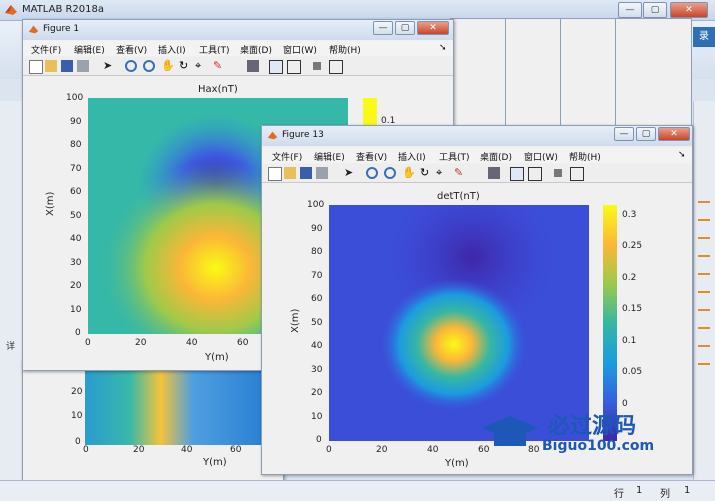  I want to click on watermark-brand: 必过源码, so click(592, 426).